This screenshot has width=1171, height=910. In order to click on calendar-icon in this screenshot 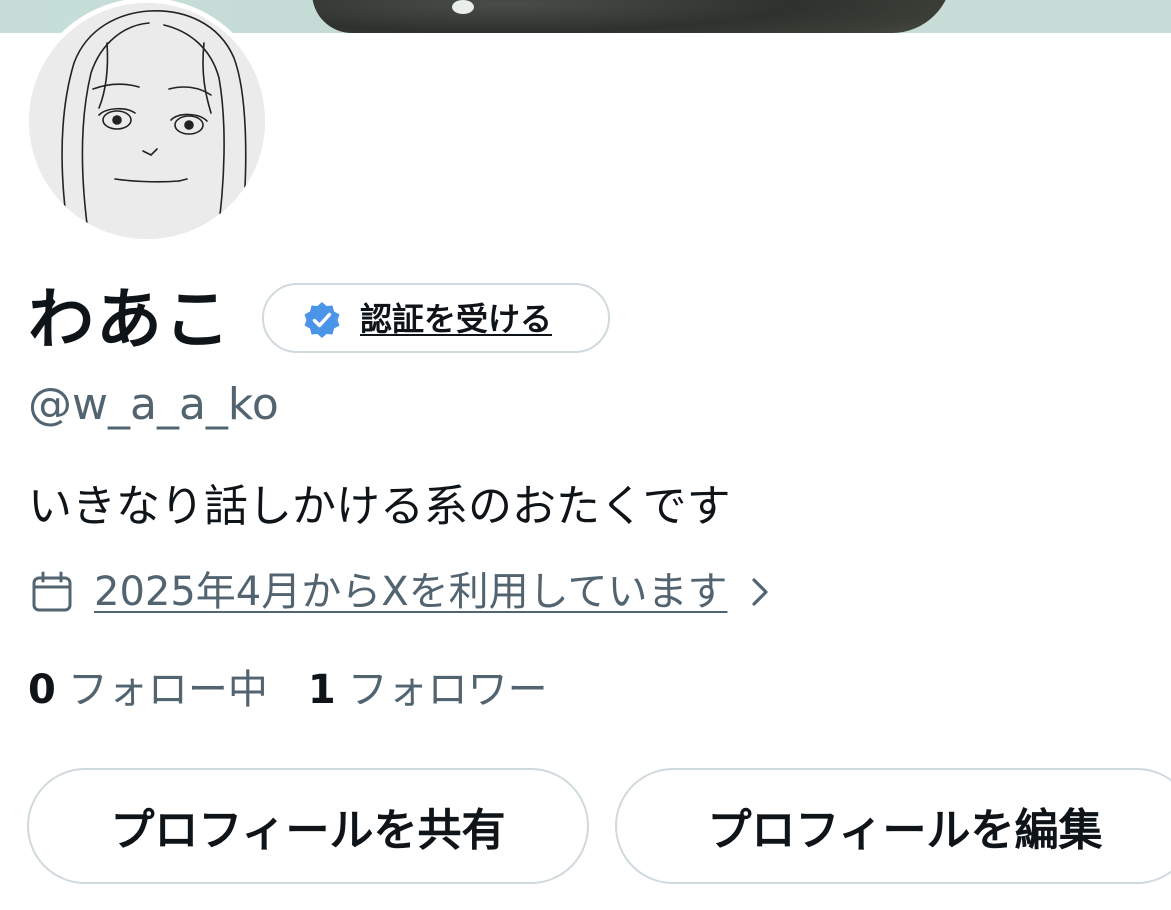, I will do `click(52, 591)`.